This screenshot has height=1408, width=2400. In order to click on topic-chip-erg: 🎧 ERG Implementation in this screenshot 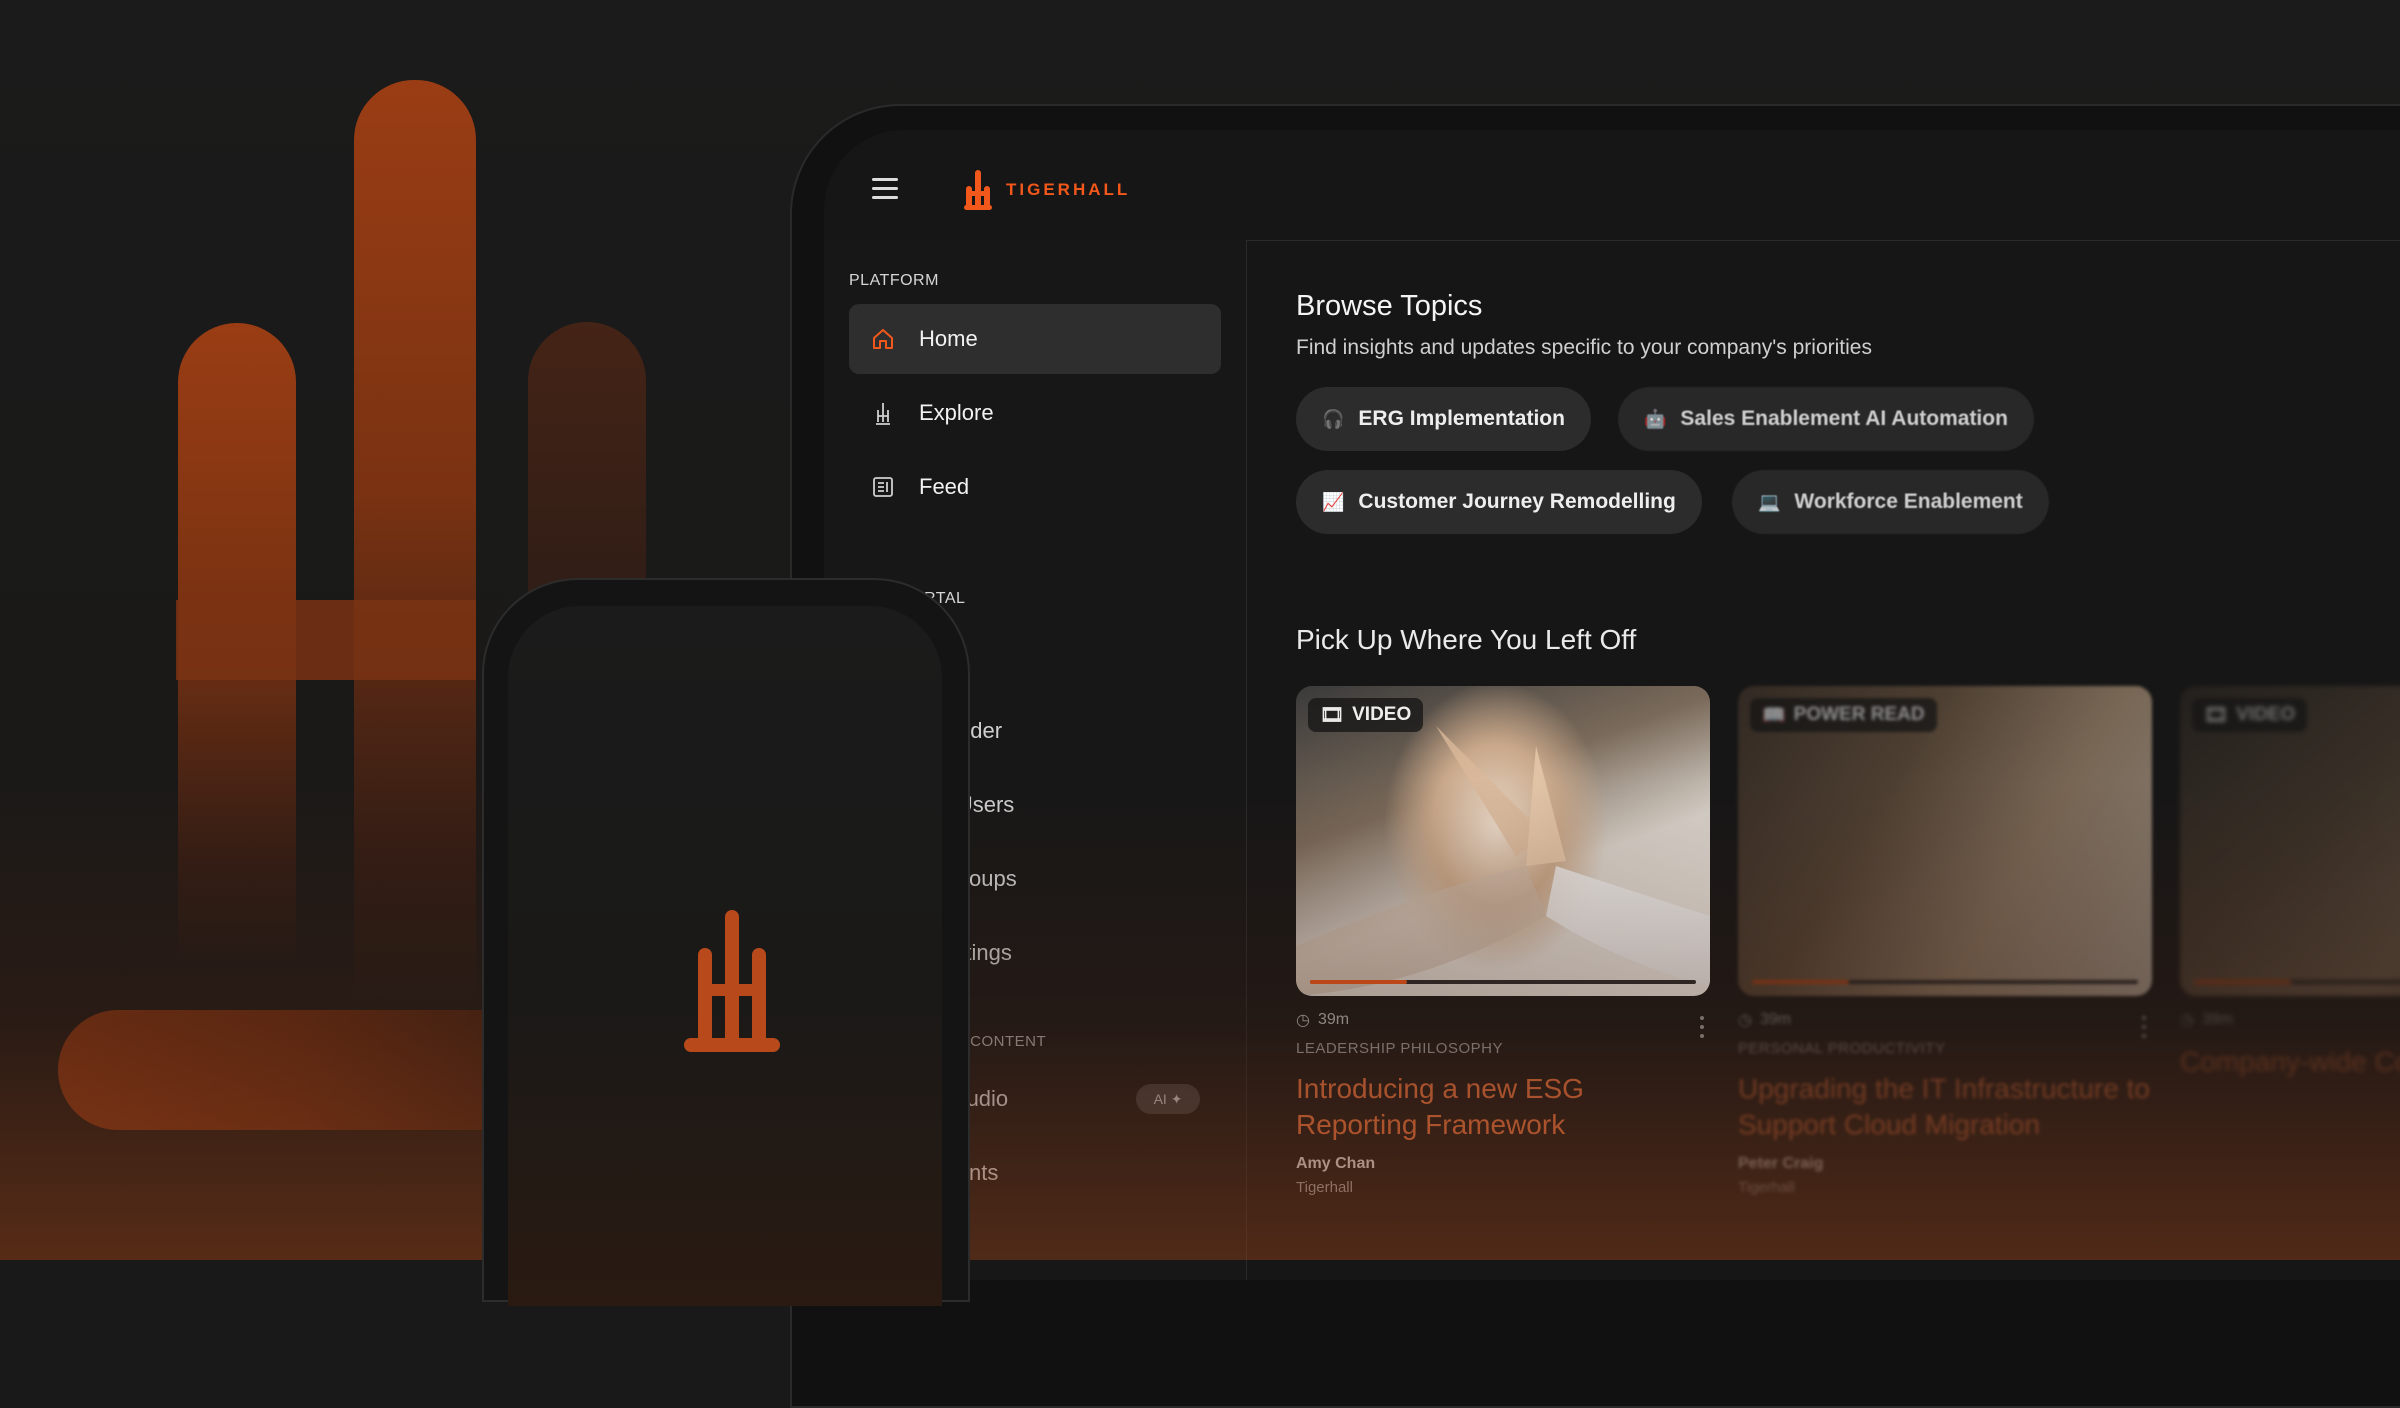, I will do `click(1443, 419)`.